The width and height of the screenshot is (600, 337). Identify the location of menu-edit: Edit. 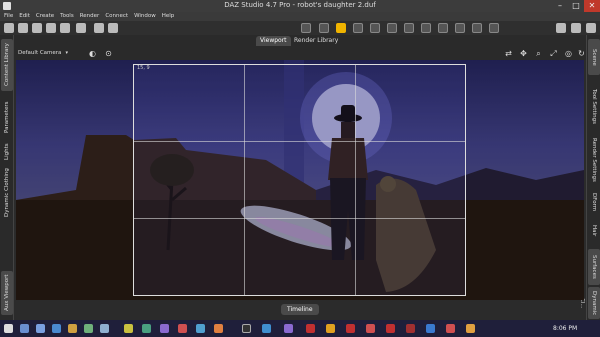
(24, 16).